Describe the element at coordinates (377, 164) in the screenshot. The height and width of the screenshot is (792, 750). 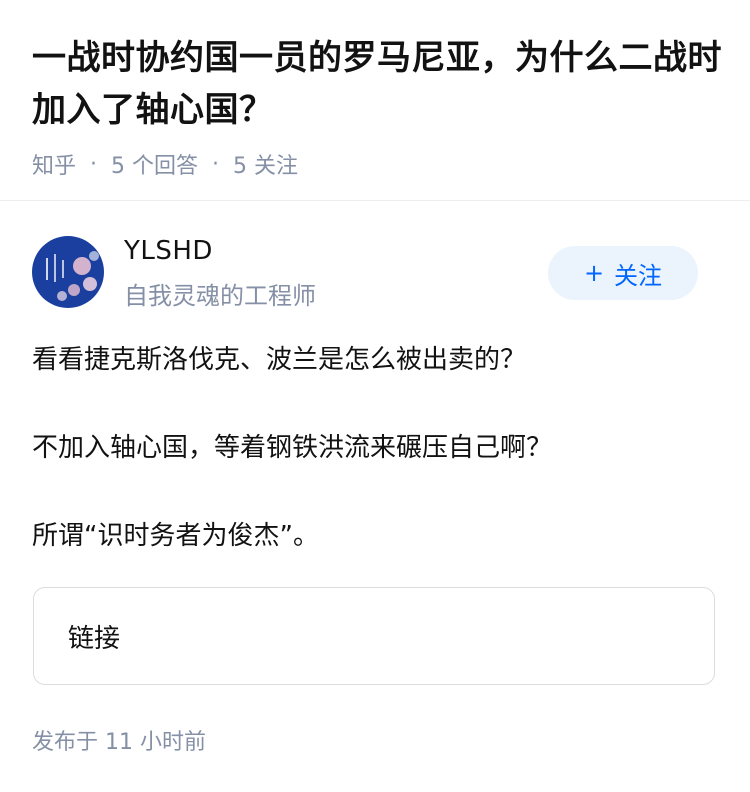
I see `question-meta: 知乎 · 5 个回答 · 5 关注` at that location.